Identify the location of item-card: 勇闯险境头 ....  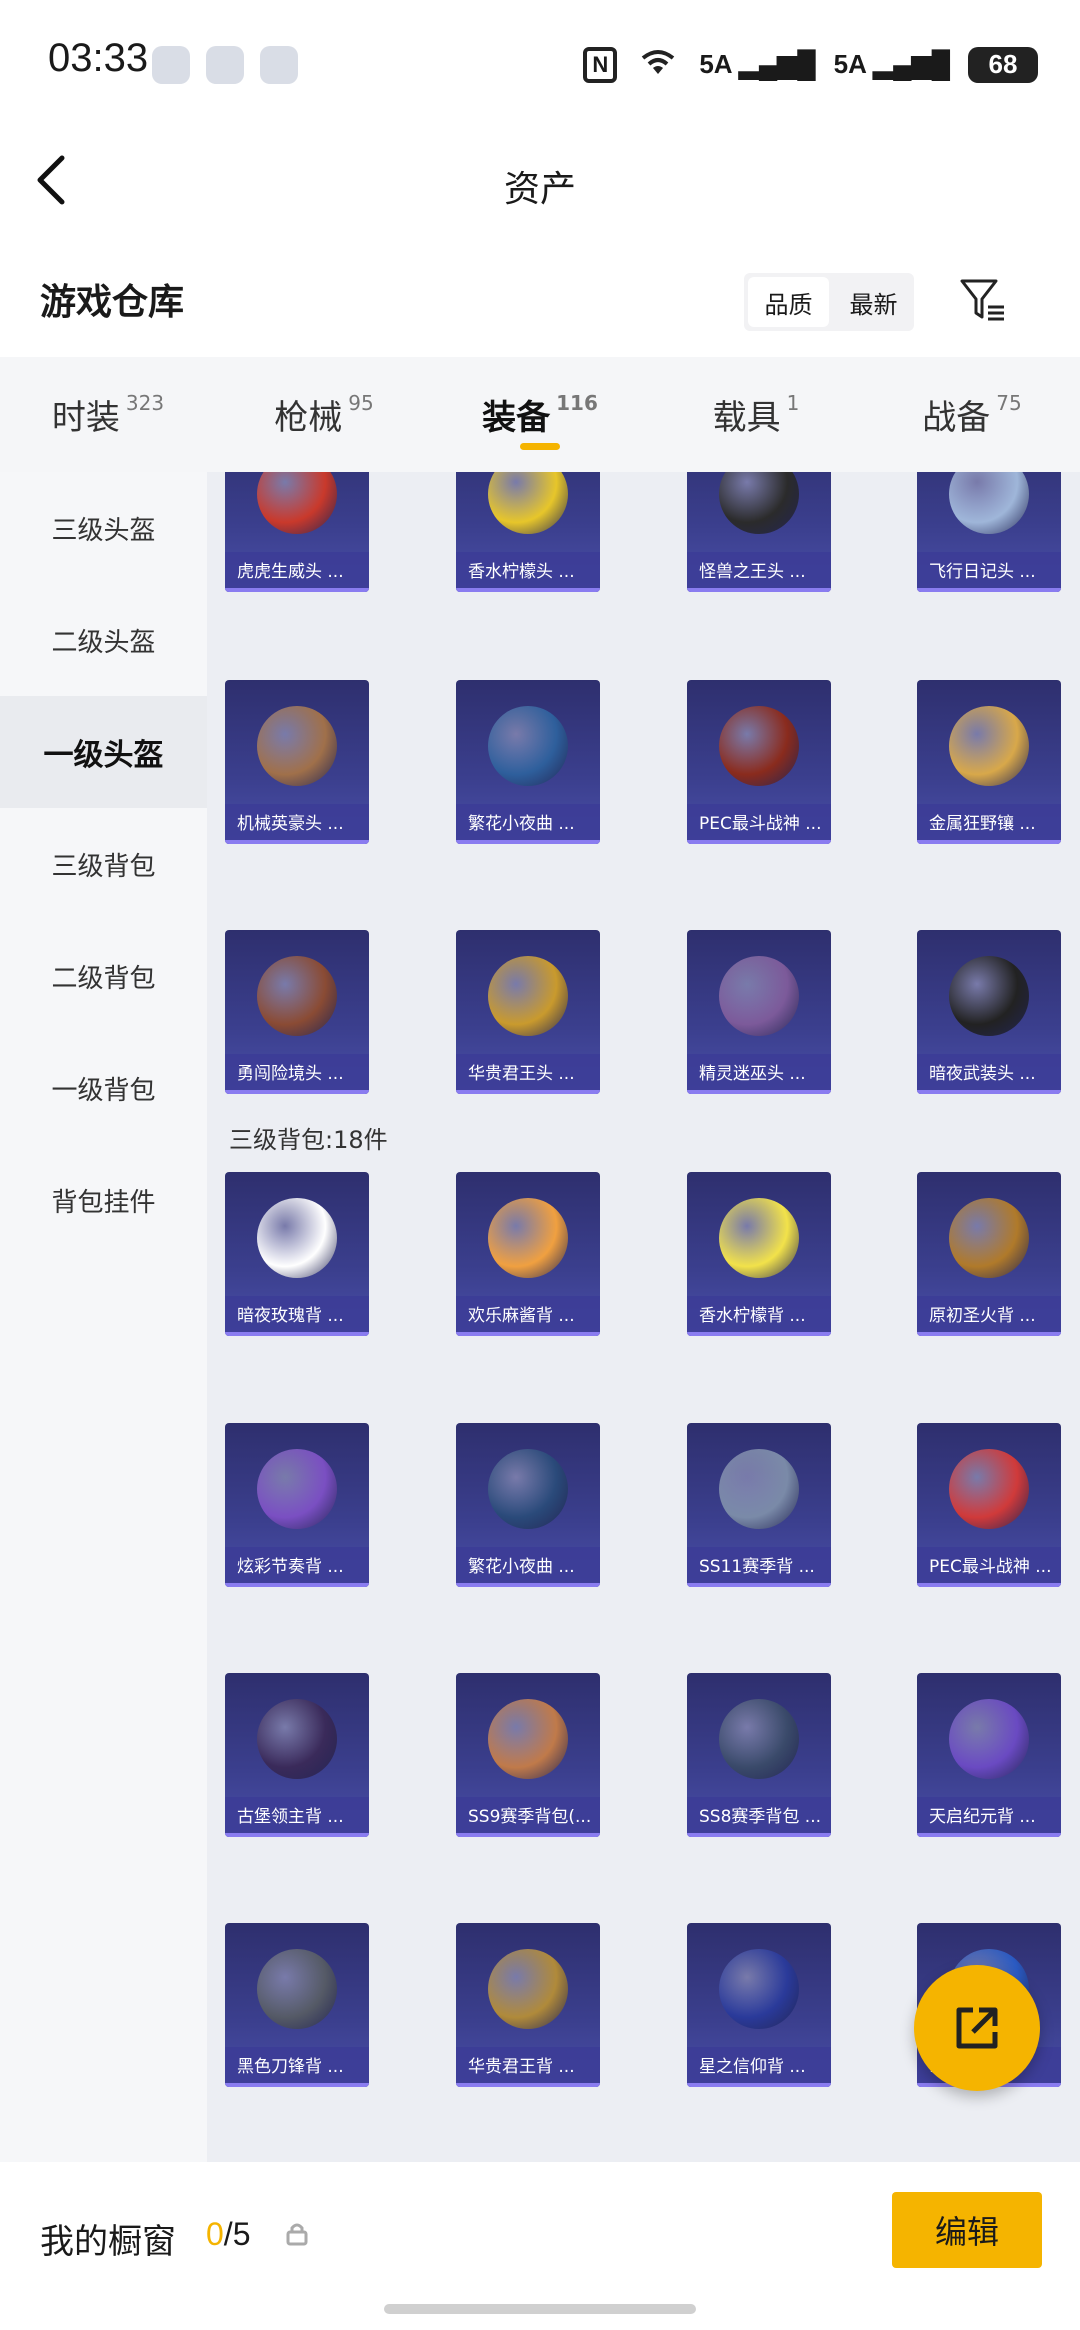
(297, 1012).